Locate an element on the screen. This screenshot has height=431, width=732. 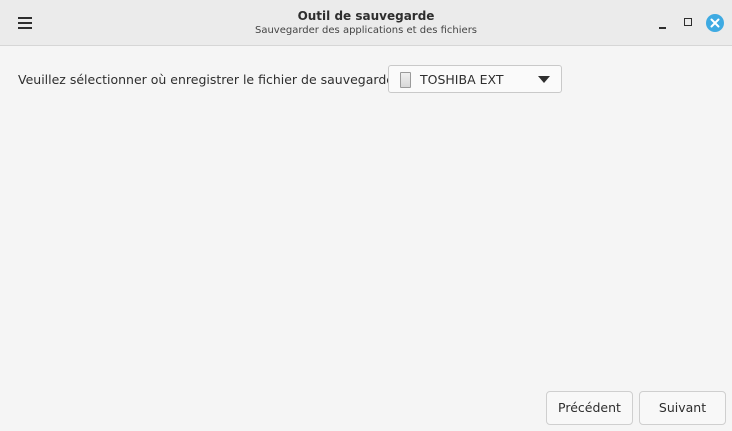
close-icon is located at coordinates (715, 23).